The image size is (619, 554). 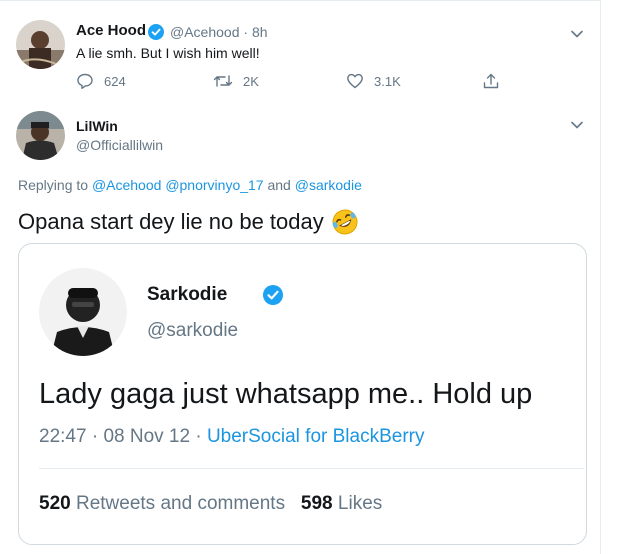 I want to click on top-border, so click(x=300, y=0).